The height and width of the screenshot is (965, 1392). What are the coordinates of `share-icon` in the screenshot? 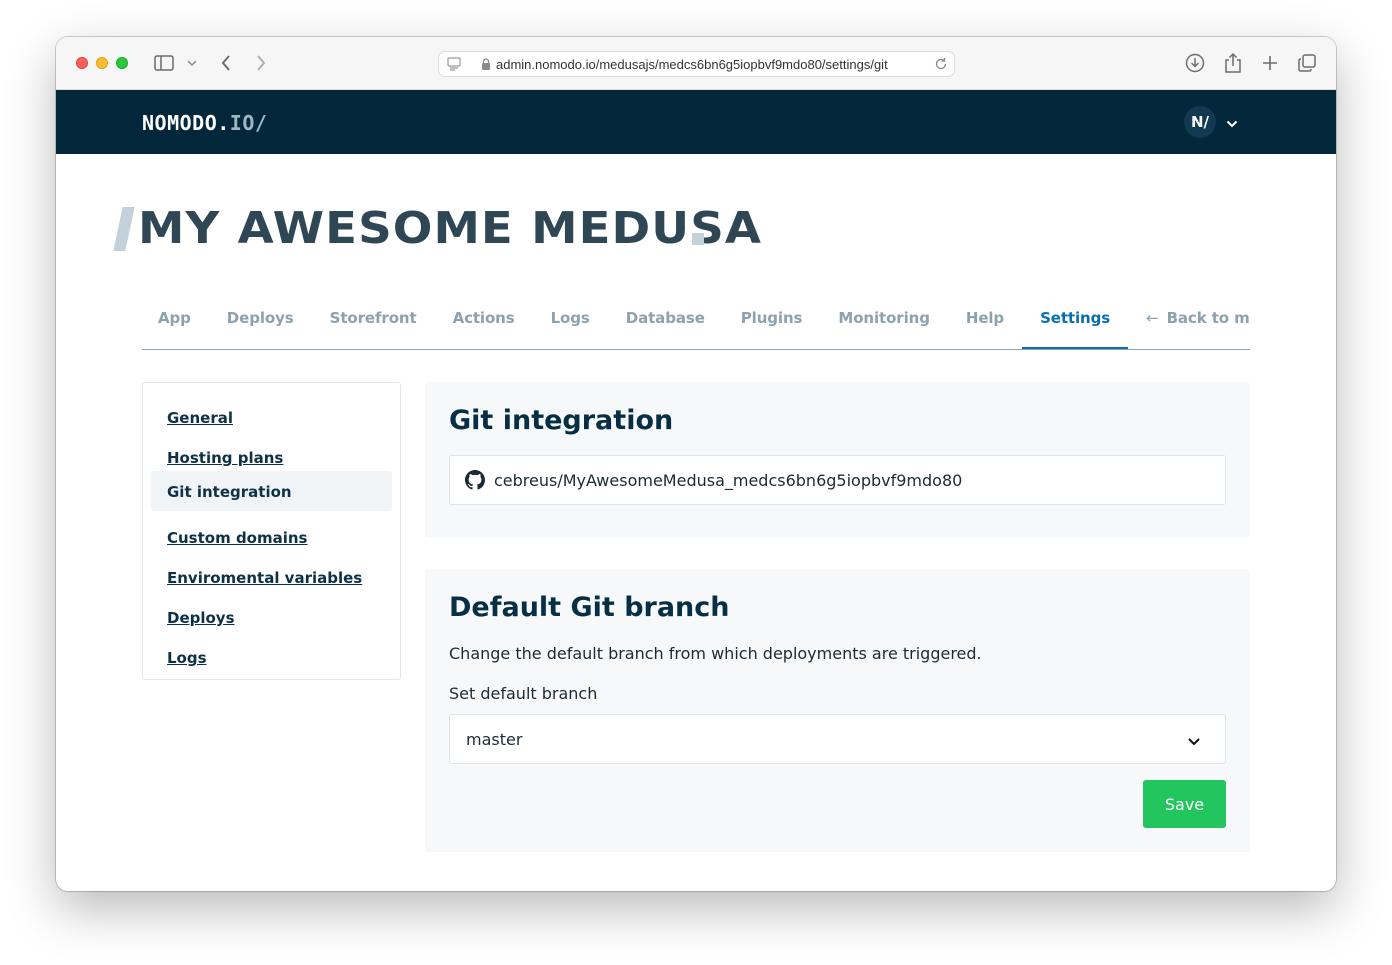 It's located at (1233, 63).